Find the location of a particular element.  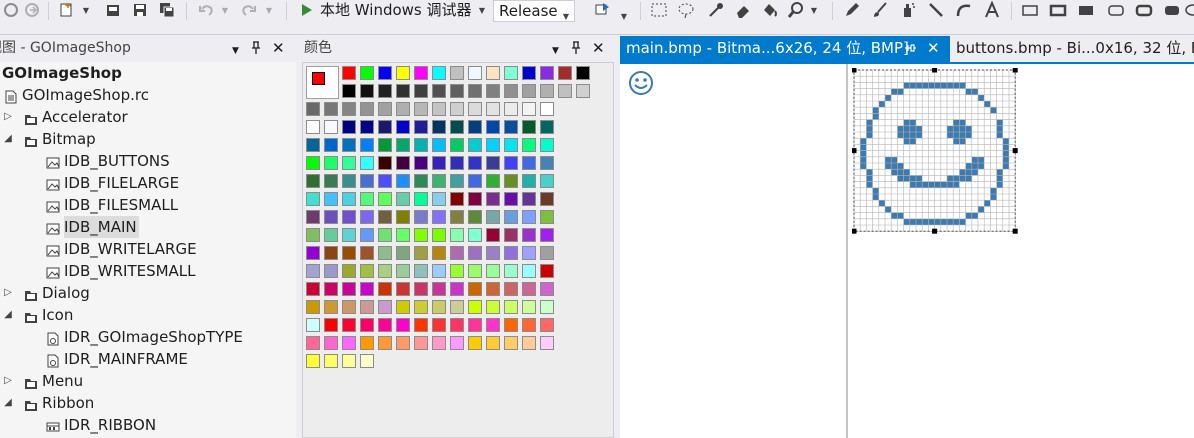

tree-item-goimageshop: GOImageShop is located at coordinates (148, 73).